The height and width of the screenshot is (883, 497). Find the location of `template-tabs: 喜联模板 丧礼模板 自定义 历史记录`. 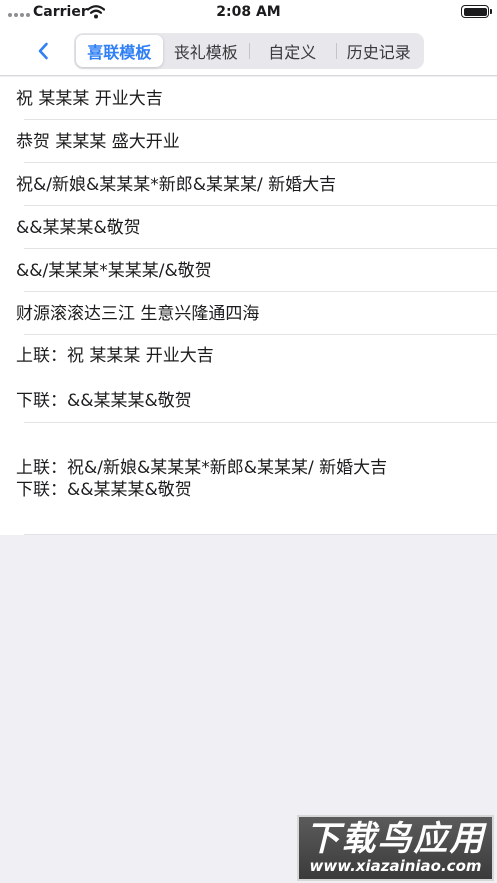

template-tabs: 喜联模板 丧礼模板 自定义 历史记录 is located at coordinates (249, 51).